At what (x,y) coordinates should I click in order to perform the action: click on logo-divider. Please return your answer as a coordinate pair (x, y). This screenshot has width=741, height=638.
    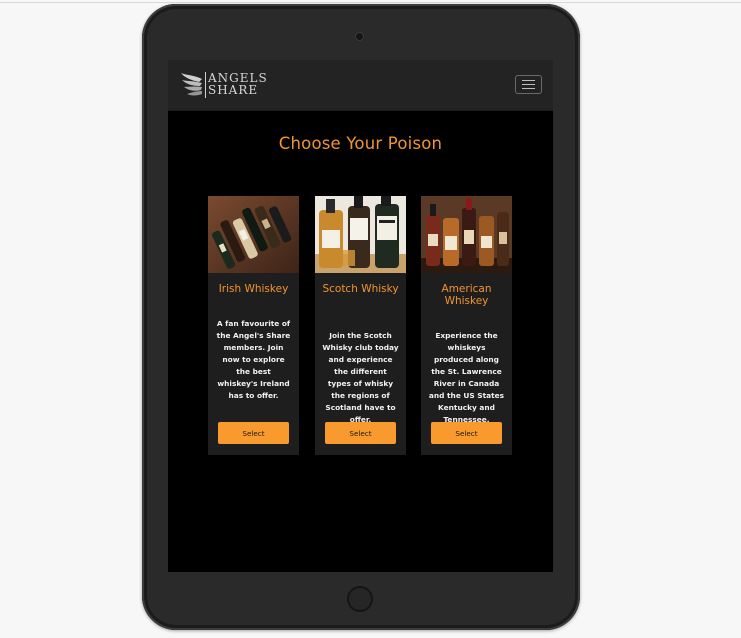
    Looking at the image, I should click on (205, 85).